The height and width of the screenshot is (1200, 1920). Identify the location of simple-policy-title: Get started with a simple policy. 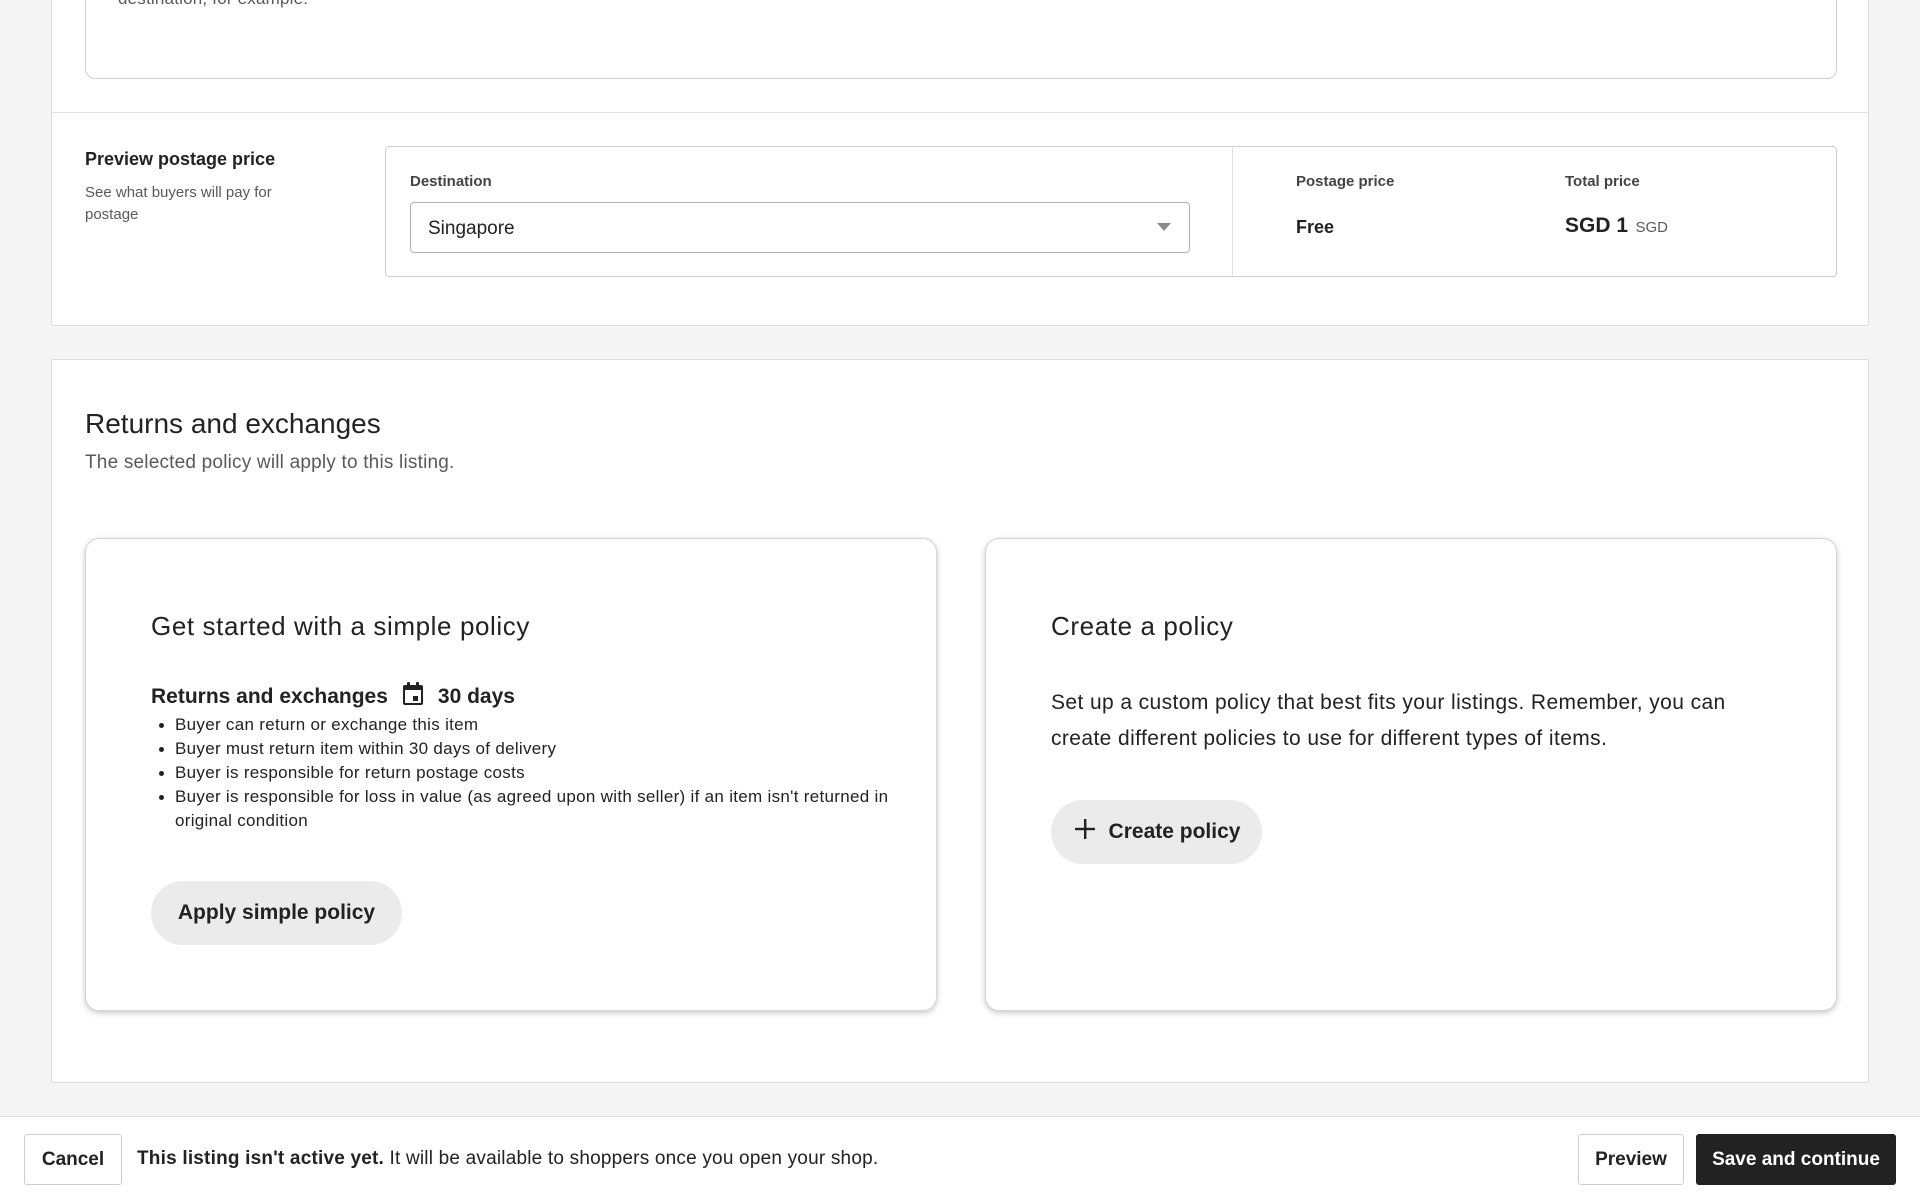
(341, 626).